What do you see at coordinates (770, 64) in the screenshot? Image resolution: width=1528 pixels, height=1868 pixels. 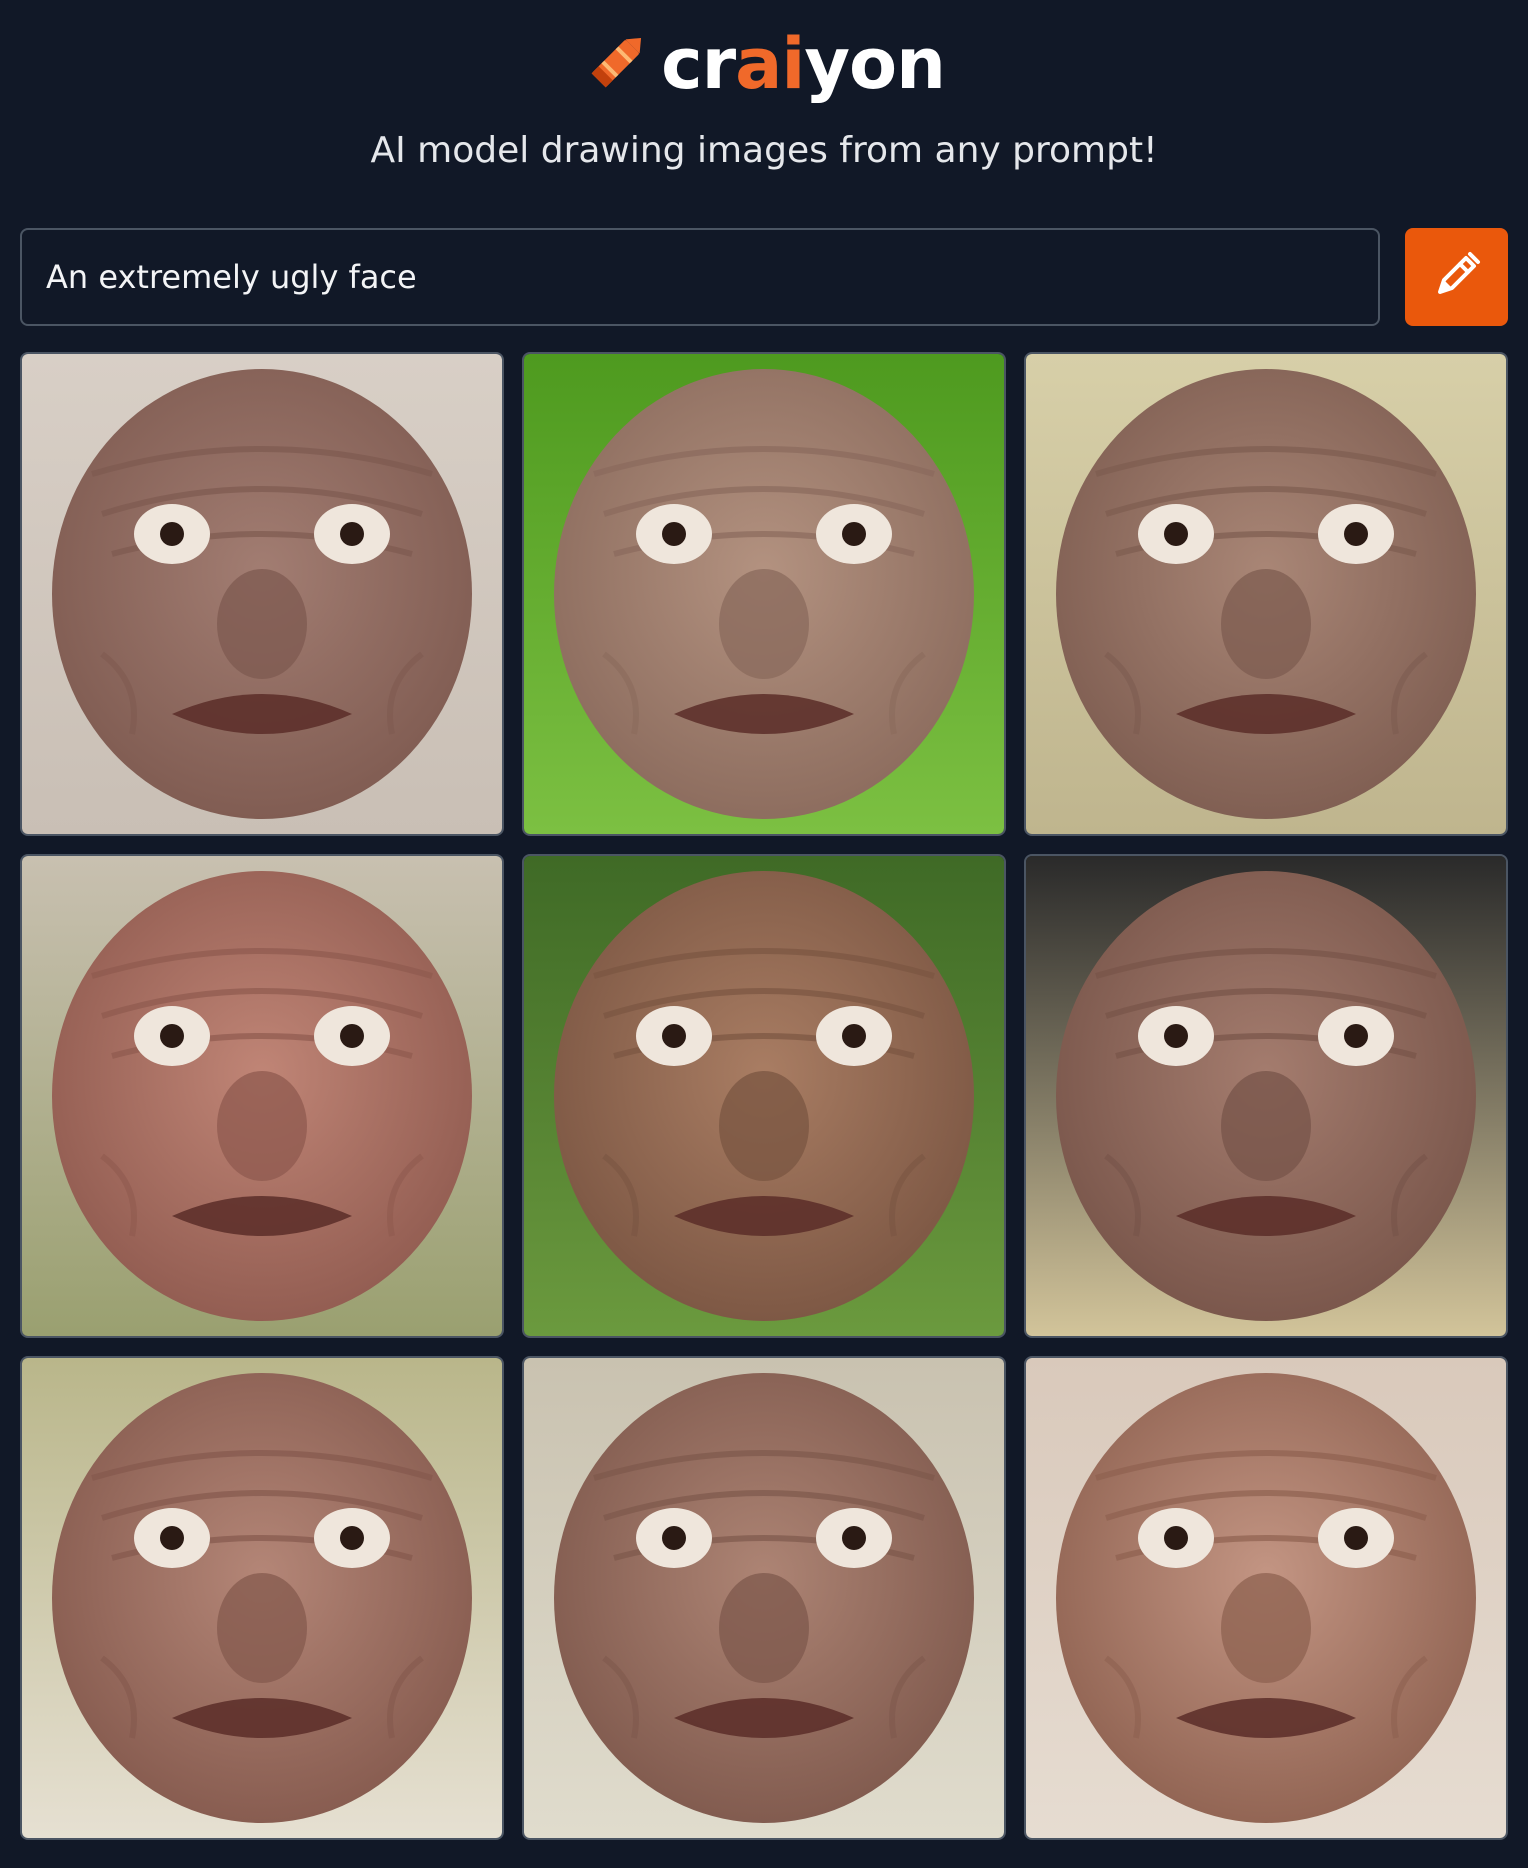 I see `logo-text-accent: ai` at bounding box center [770, 64].